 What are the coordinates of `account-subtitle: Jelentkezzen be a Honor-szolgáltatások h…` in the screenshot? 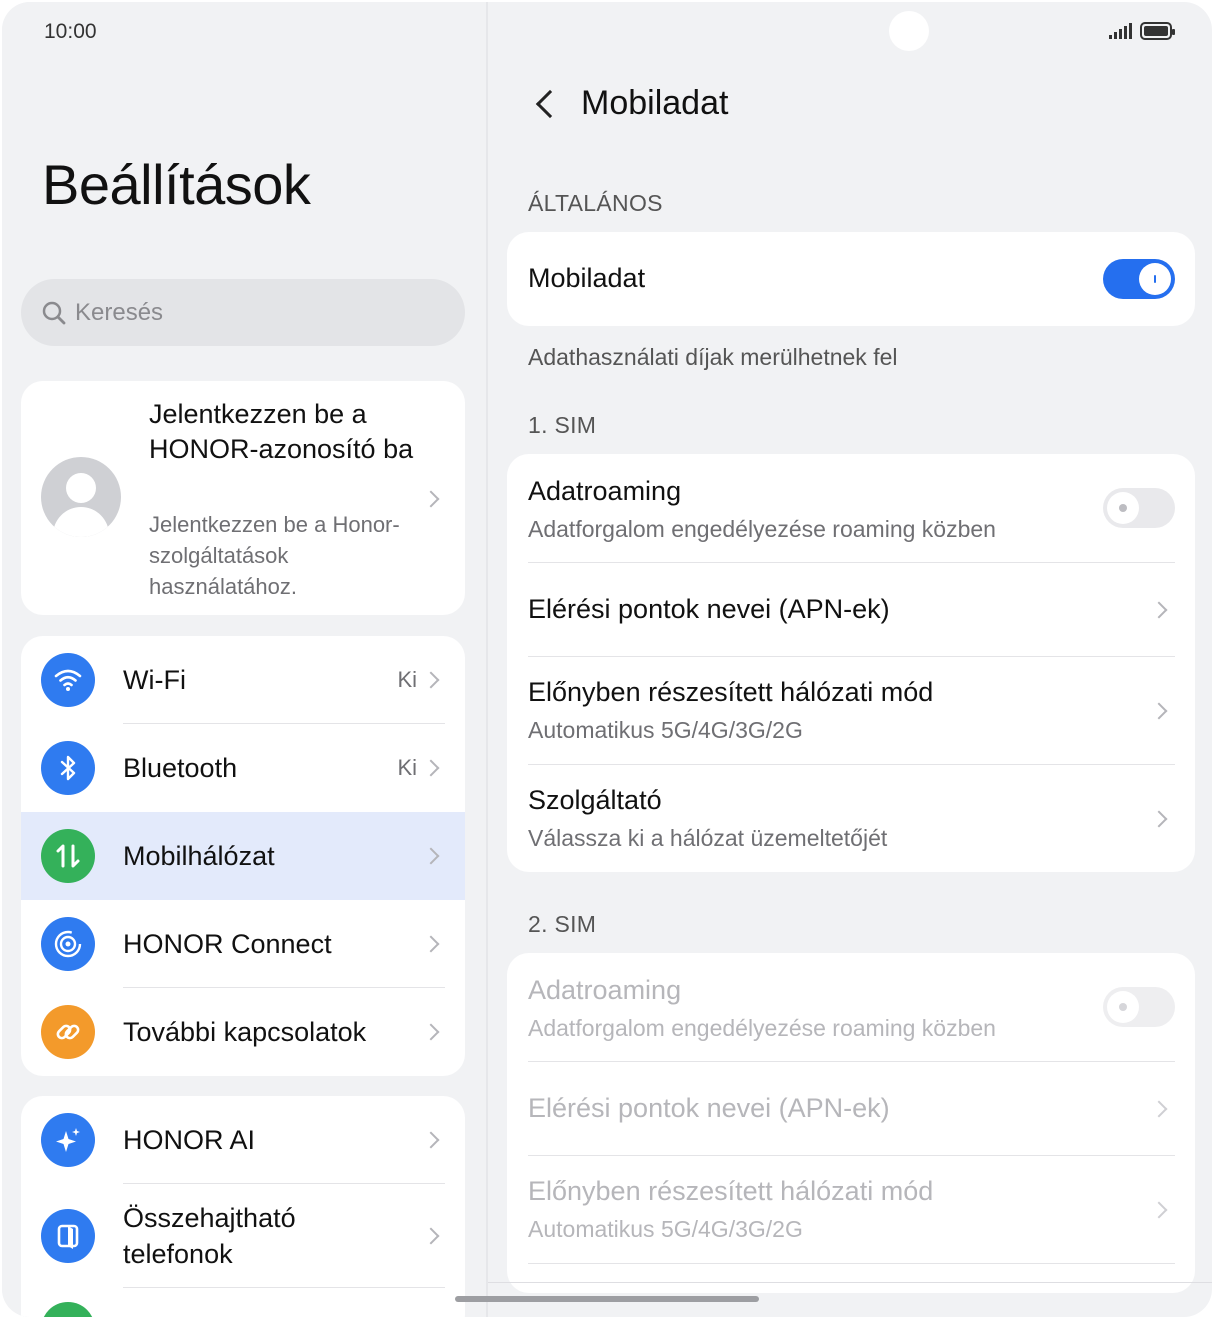 It's located at (274, 555).